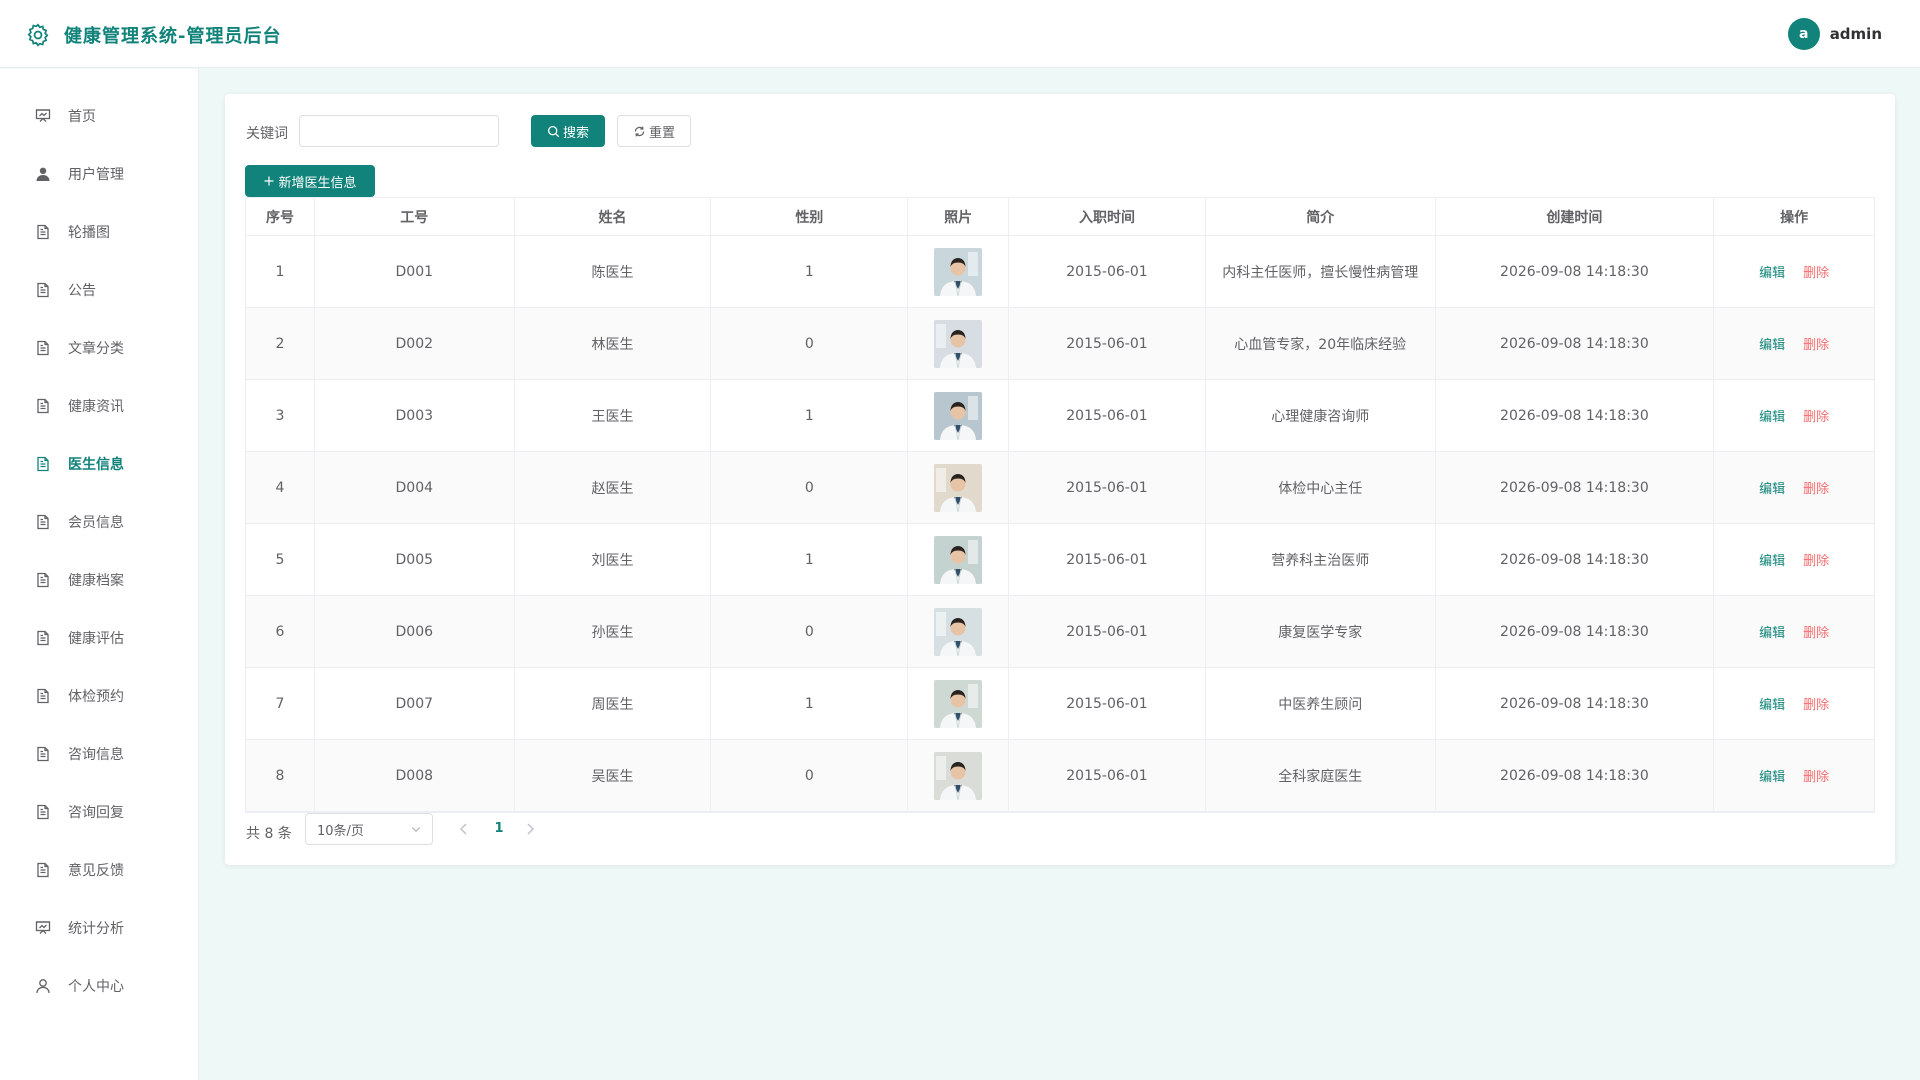  I want to click on app-title: 健康管理系统-管理员后台, so click(173, 36).